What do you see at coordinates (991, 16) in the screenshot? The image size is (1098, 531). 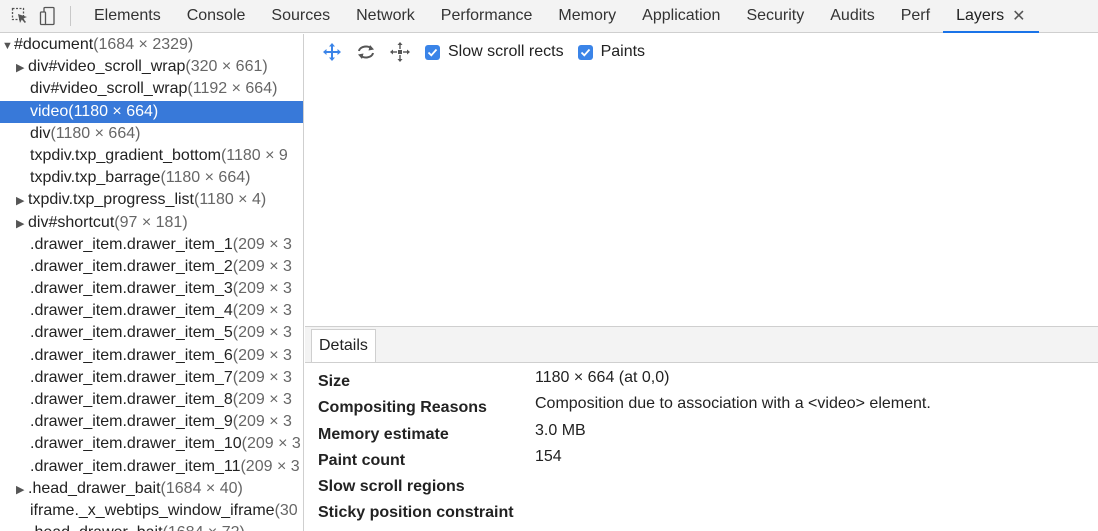 I see `tab-layers: Layers ✕` at bounding box center [991, 16].